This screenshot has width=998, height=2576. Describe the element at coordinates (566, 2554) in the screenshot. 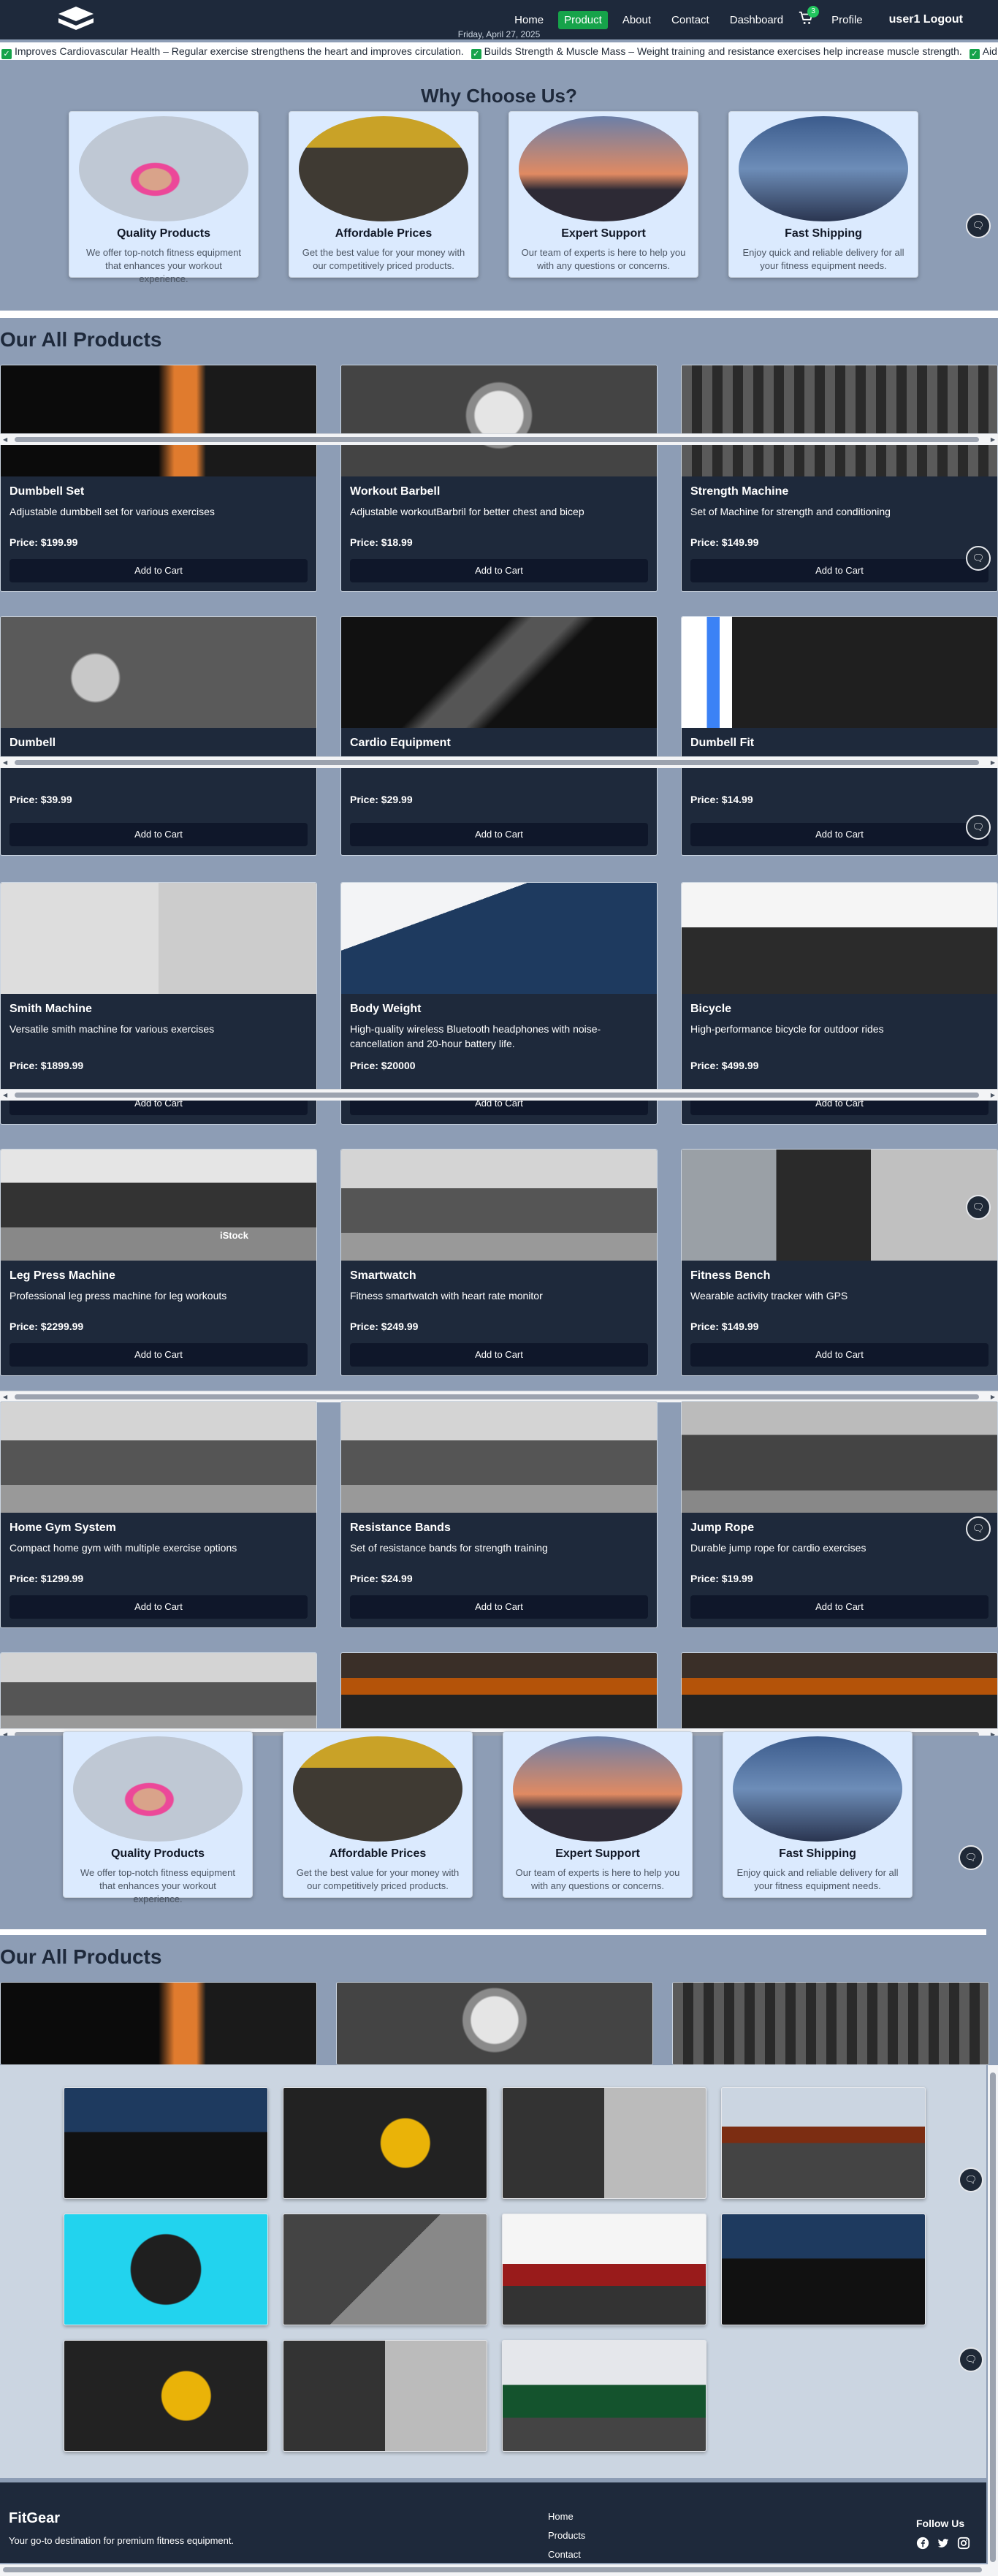

I see `footer-link-contact: Contact` at that location.